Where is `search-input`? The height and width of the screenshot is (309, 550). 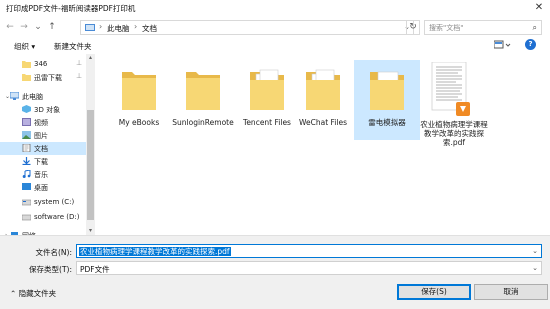 search-input is located at coordinates (477, 28).